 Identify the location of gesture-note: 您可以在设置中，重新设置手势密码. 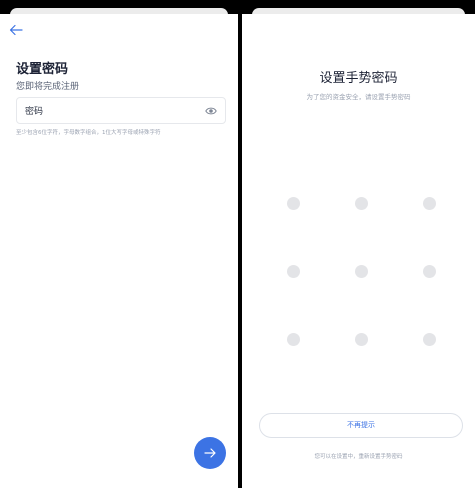
(358, 457).